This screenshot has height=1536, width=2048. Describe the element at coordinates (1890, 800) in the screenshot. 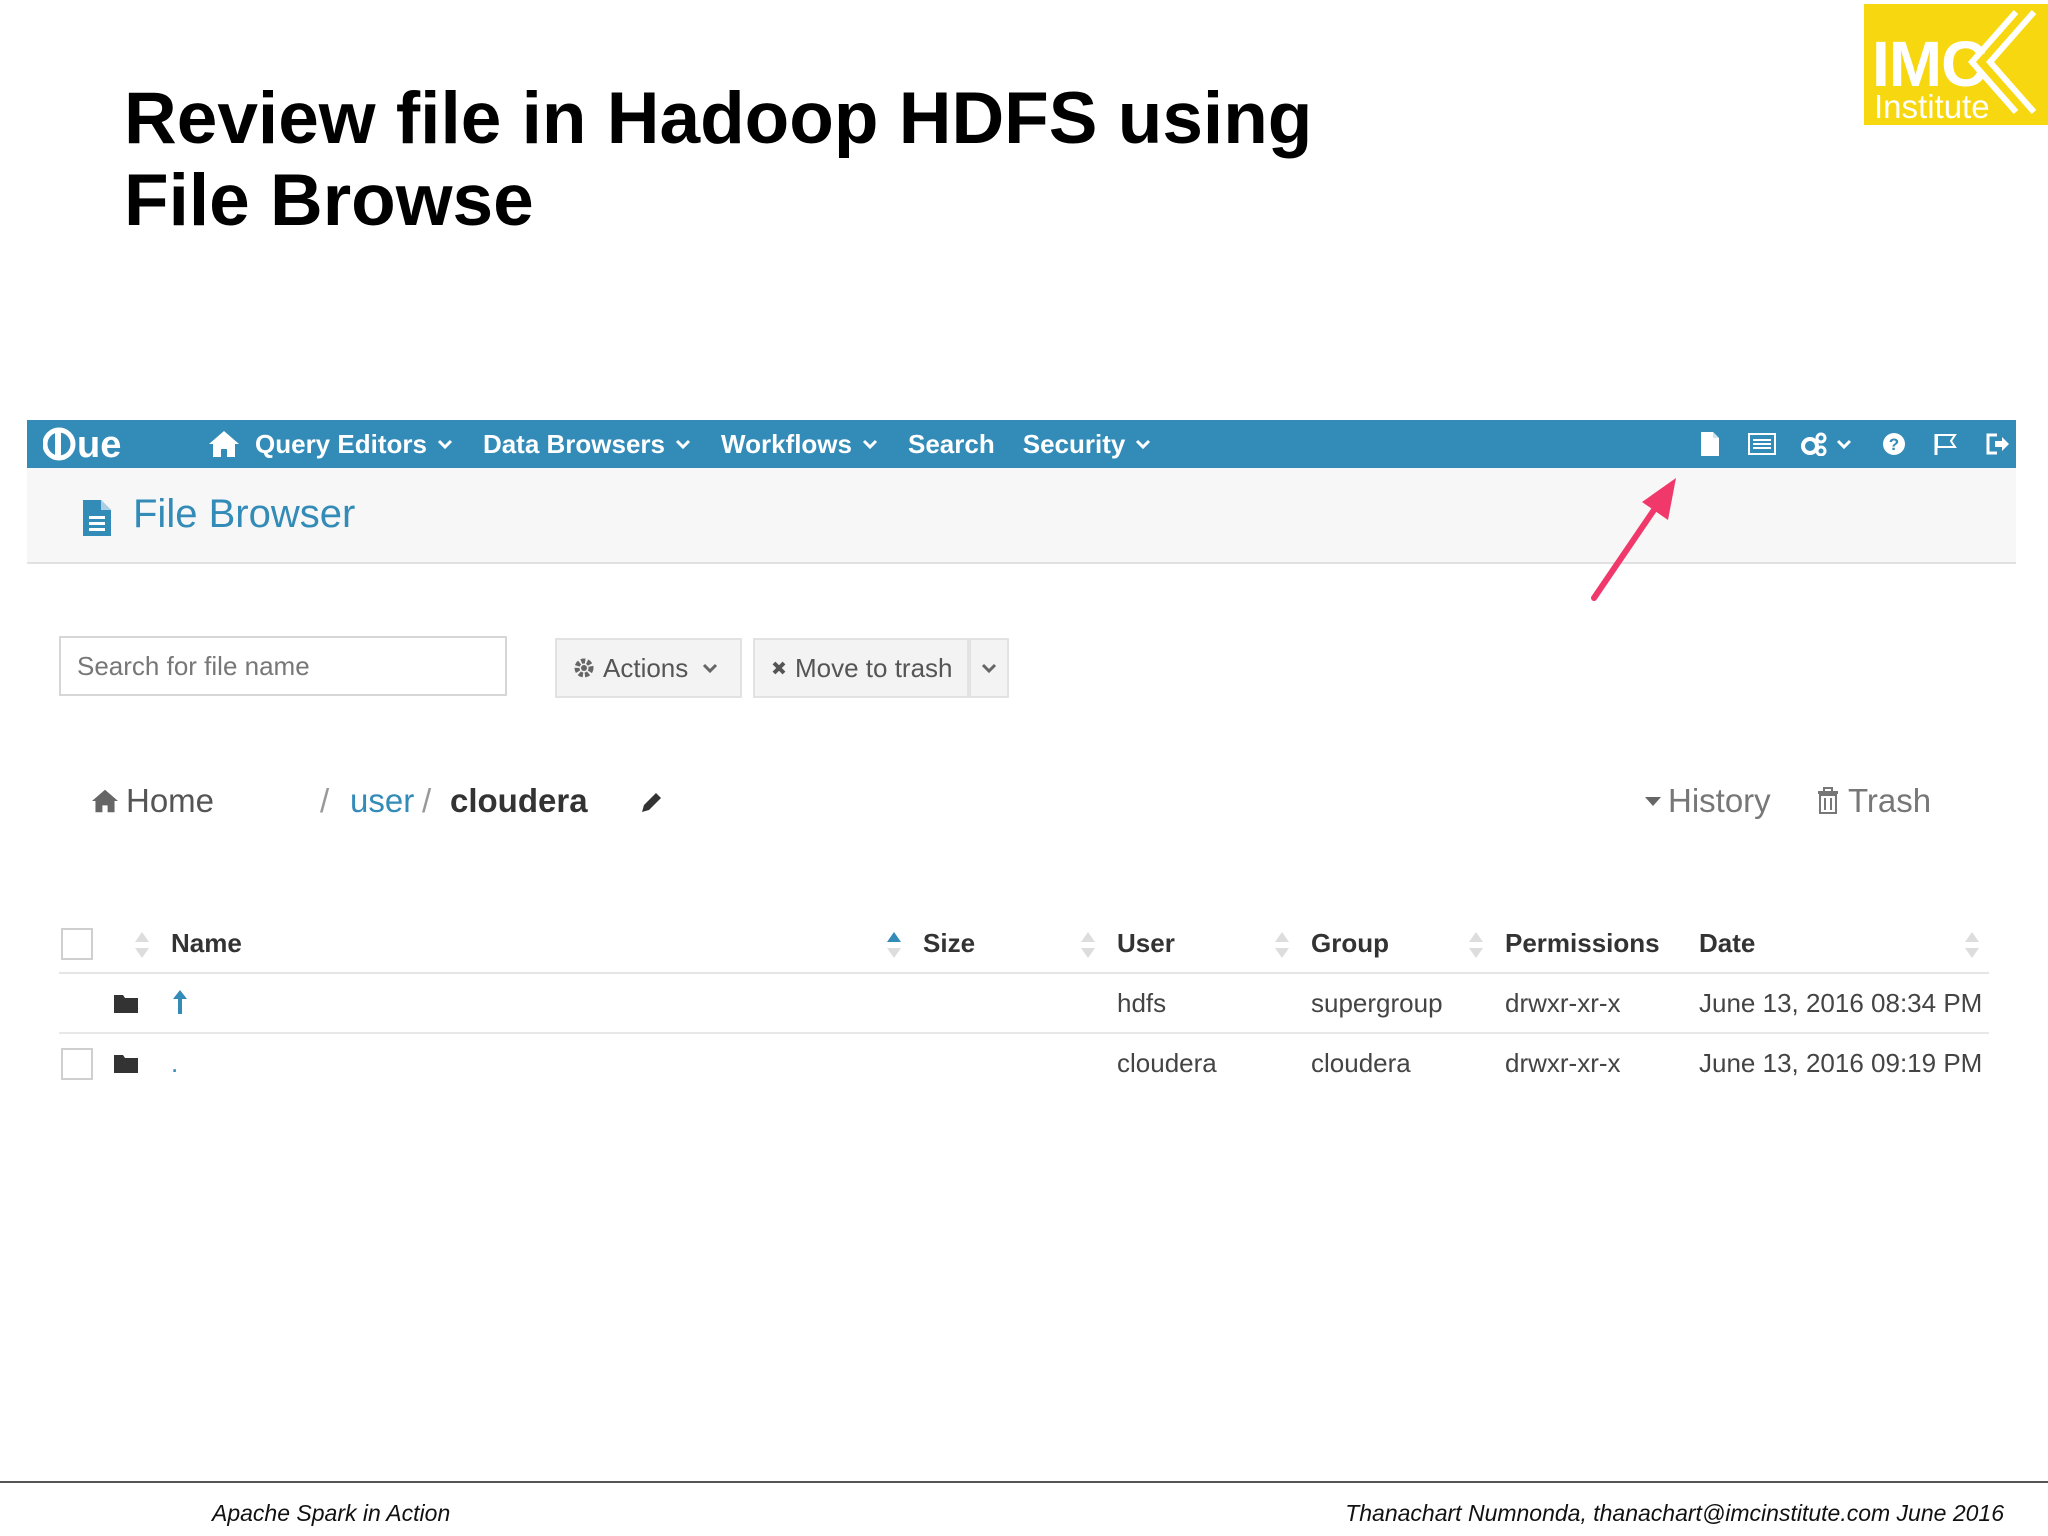

I see `trash-label: Trash` at that location.